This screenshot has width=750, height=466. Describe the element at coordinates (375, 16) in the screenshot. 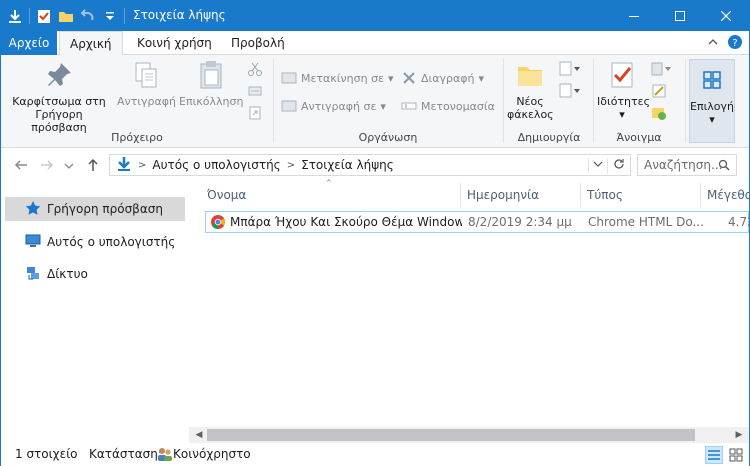

I see `title-bar: Στοιχεία λήψης` at that location.